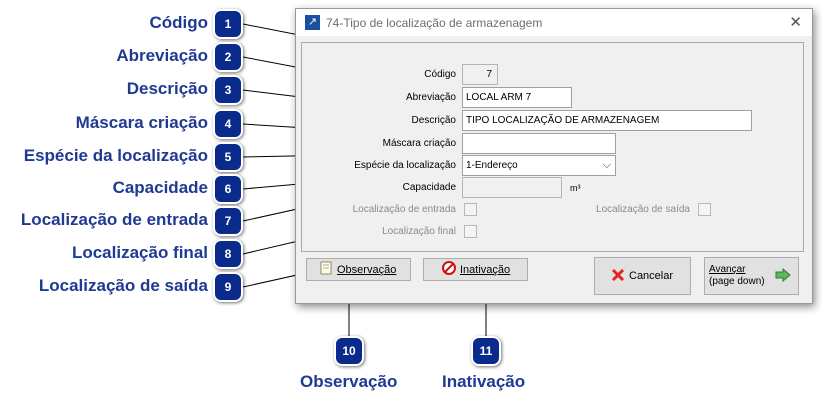 This screenshot has width=822, height=411. What do you see at coordinates (643, 209) in the screenshot?
I see `loc-saida-label: Localização de saída` at bounding box center [643, 209].